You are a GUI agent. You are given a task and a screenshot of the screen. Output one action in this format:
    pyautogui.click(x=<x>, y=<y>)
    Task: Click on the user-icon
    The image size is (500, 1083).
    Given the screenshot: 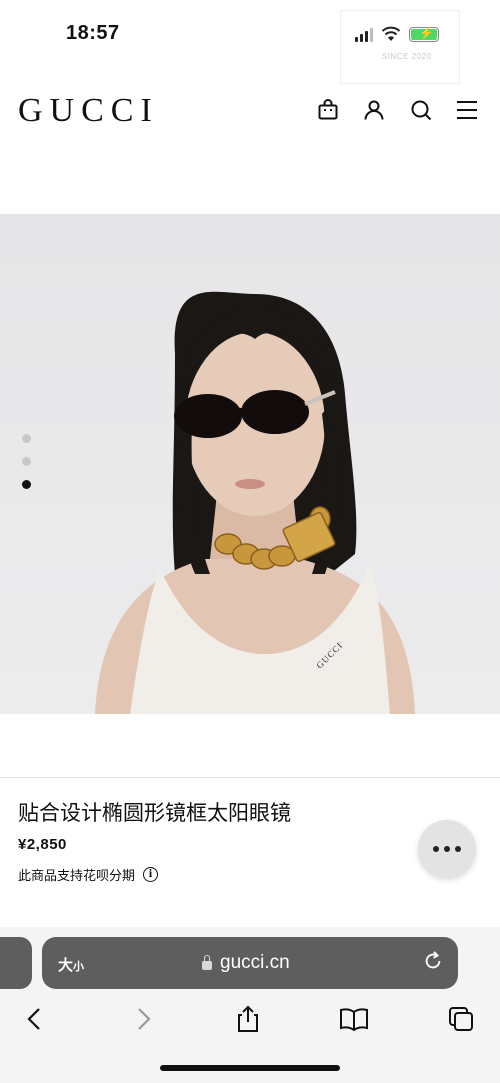 What is the action you would take?
    pyautogui.click(x=374, y=110)
    